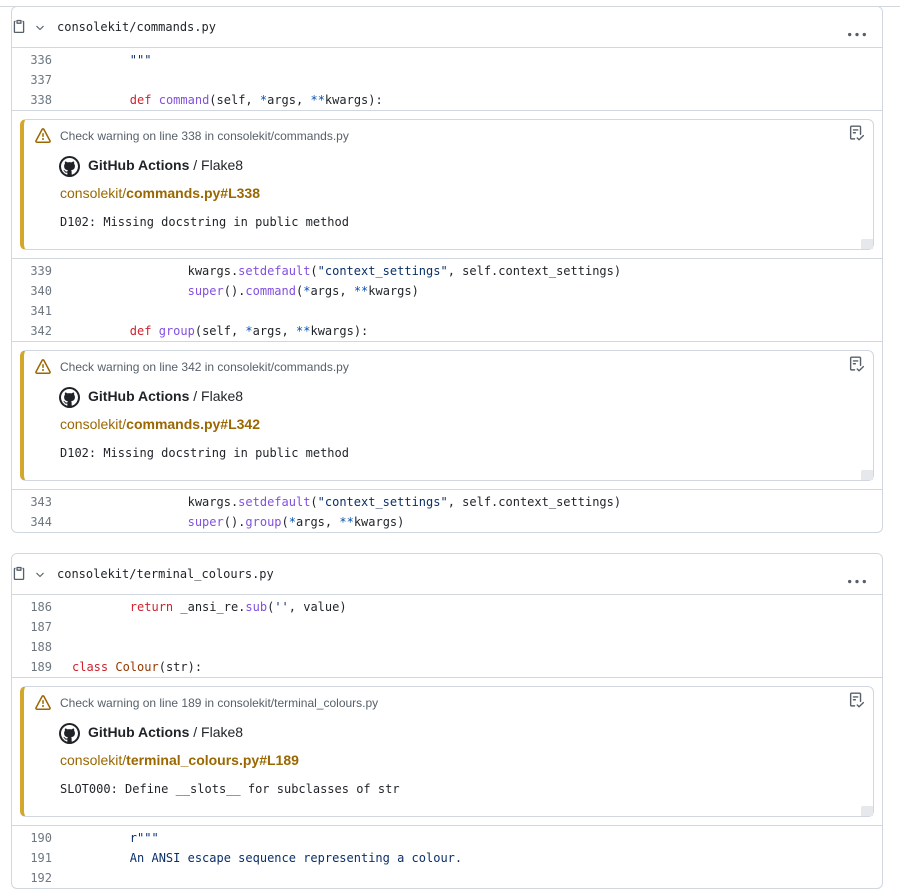 This screenshot has height=894, width=900. I want to click on annotation-file-link: consolekit/commands.py#L342, so click(160, 424).